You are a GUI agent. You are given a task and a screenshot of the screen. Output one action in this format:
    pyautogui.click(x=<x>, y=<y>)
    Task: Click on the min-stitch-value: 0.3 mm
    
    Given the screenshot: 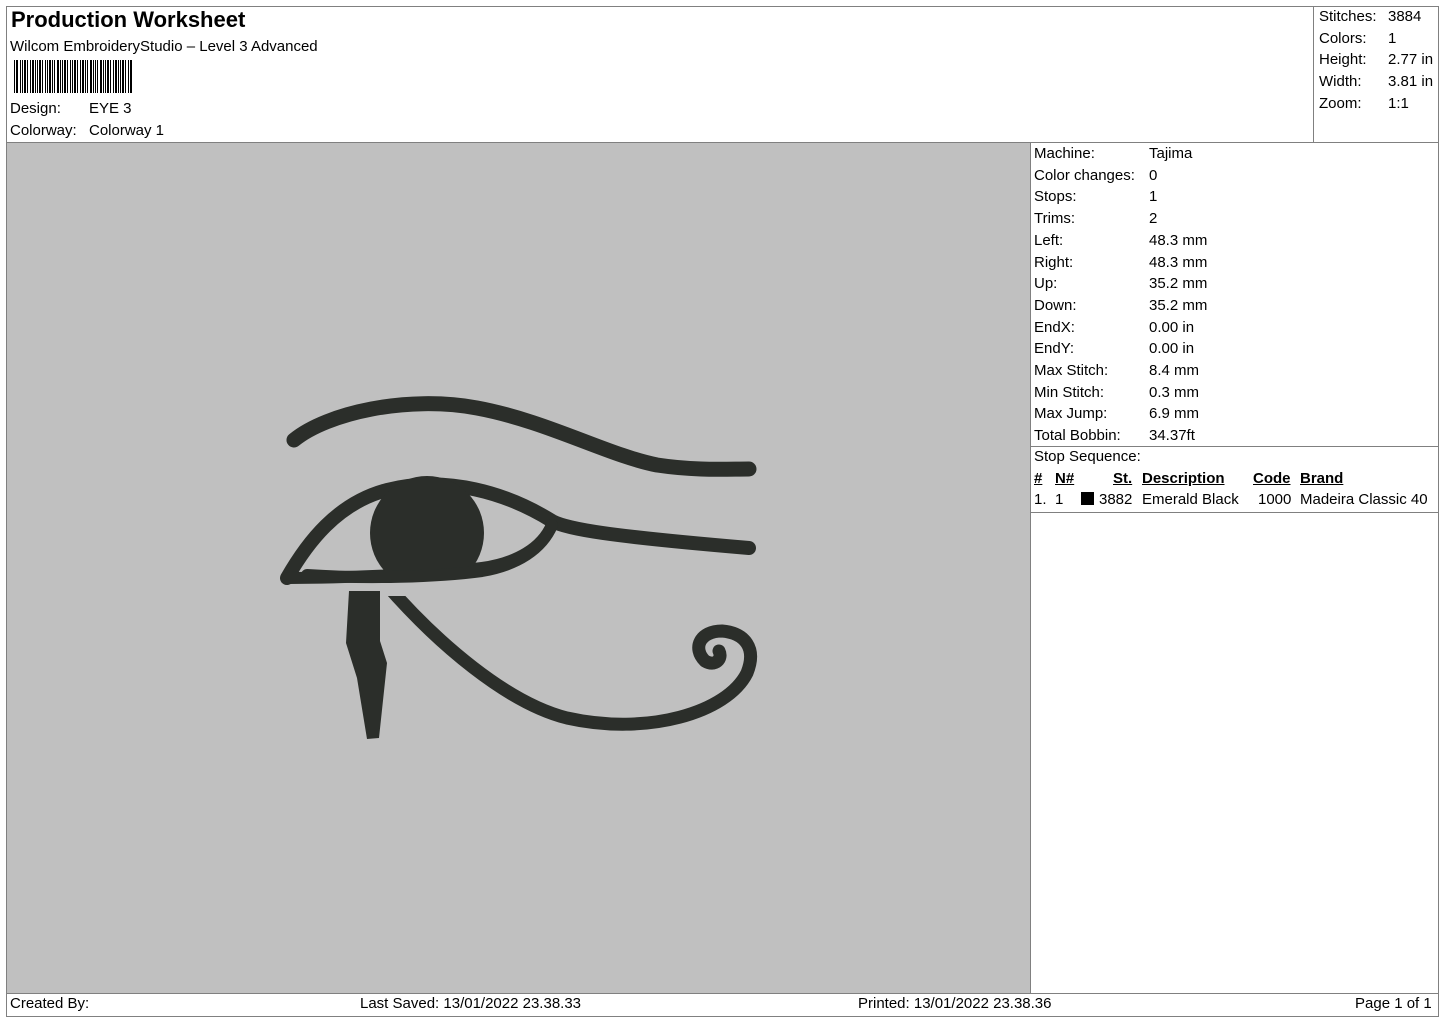 What is the action you would take?
    pyautogui.click(x=1174, y=392)
    